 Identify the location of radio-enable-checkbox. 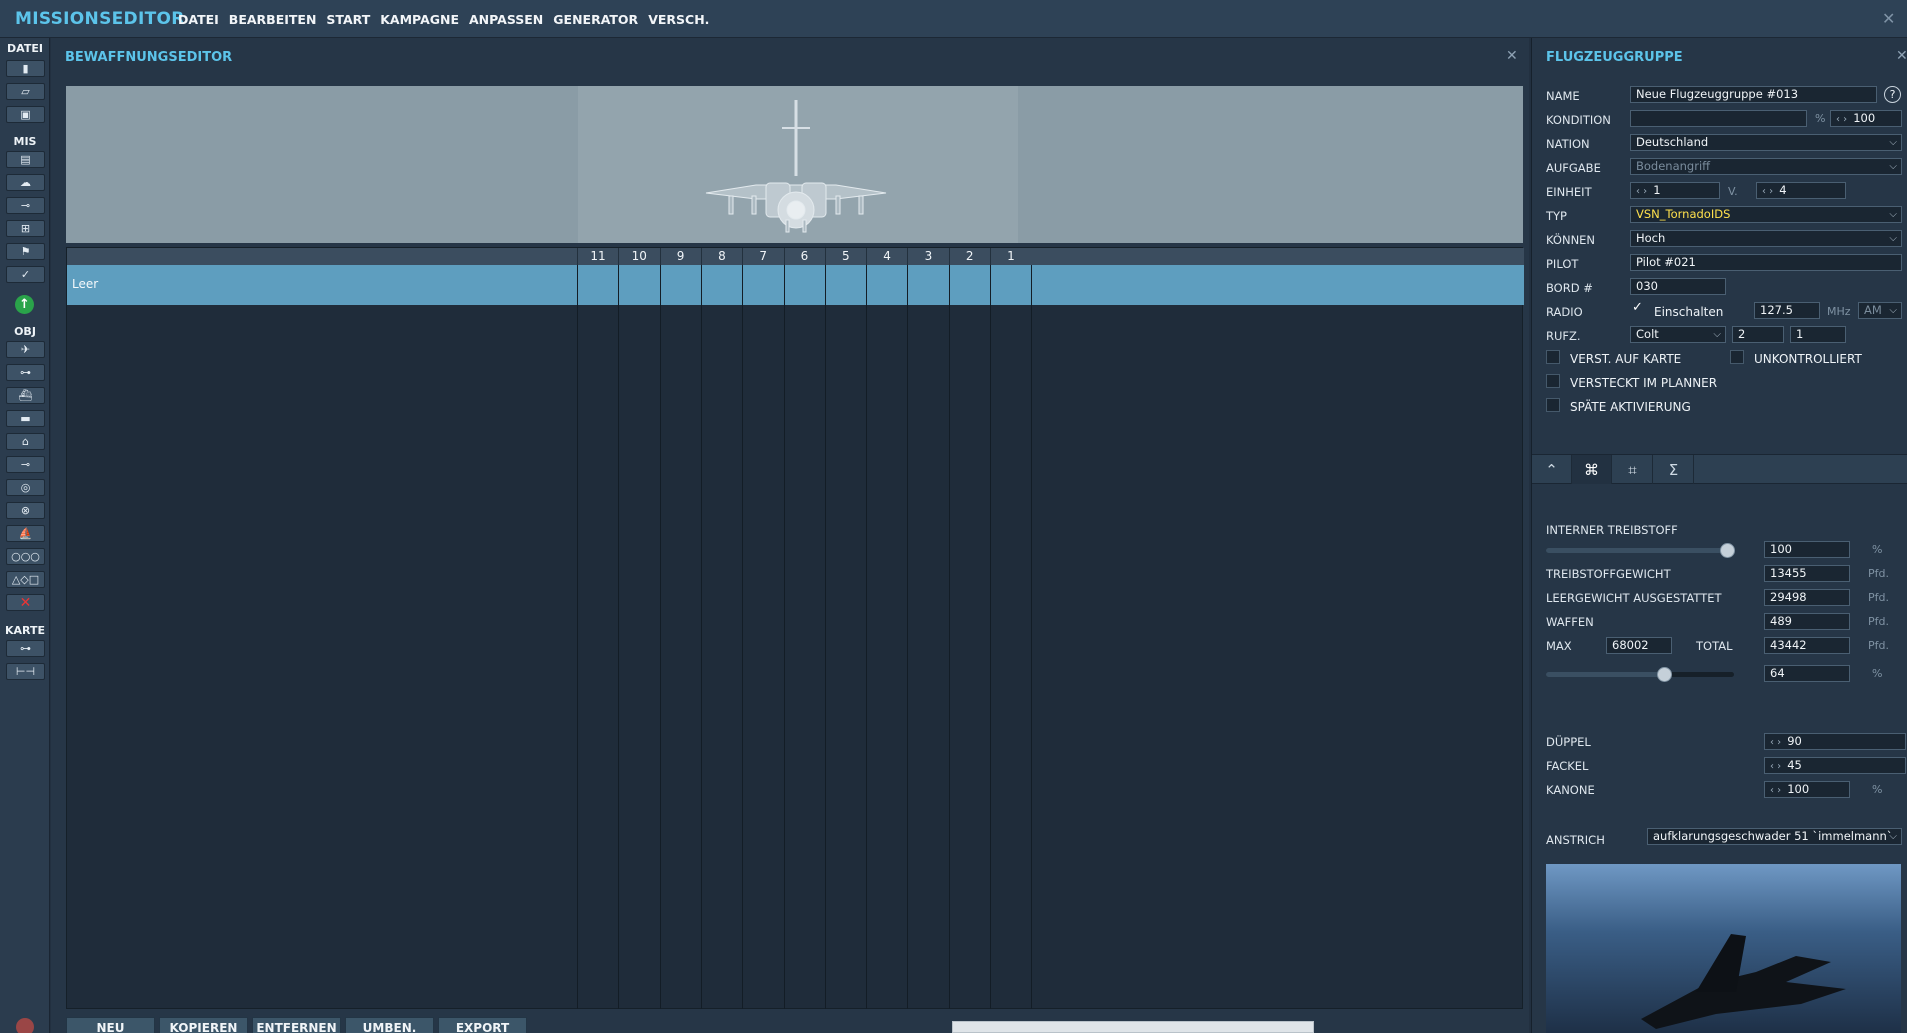
(1638, 308).